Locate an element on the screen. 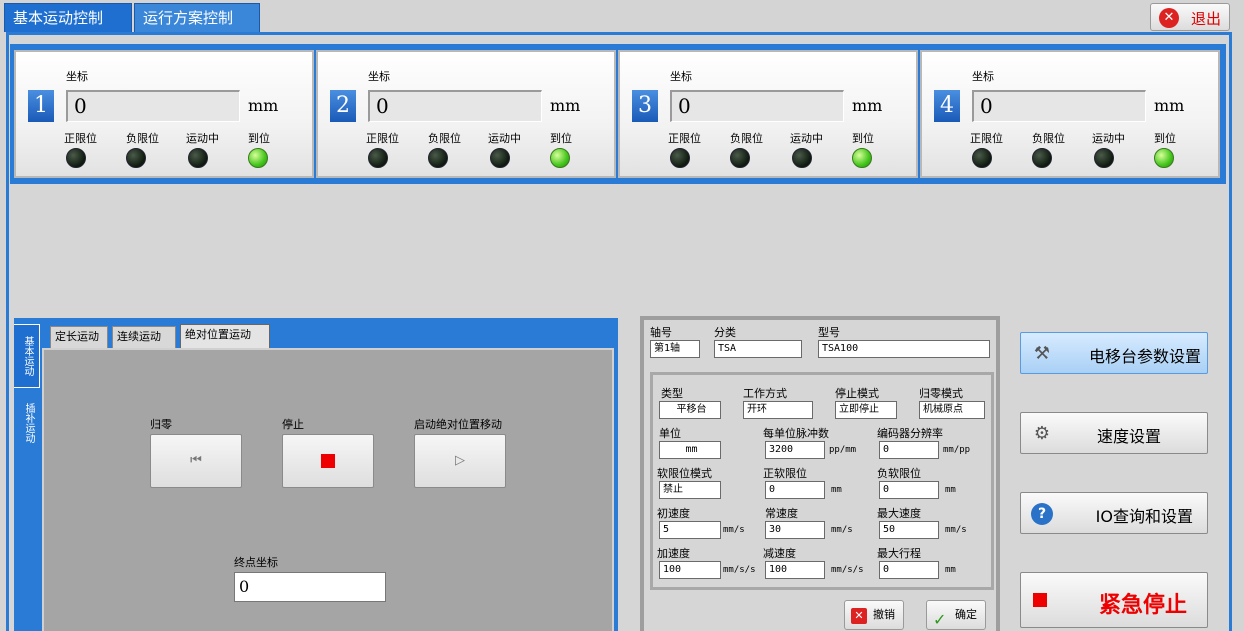  start-move-label: 启动绝对位置移动 is located at coordinates (458, 424).